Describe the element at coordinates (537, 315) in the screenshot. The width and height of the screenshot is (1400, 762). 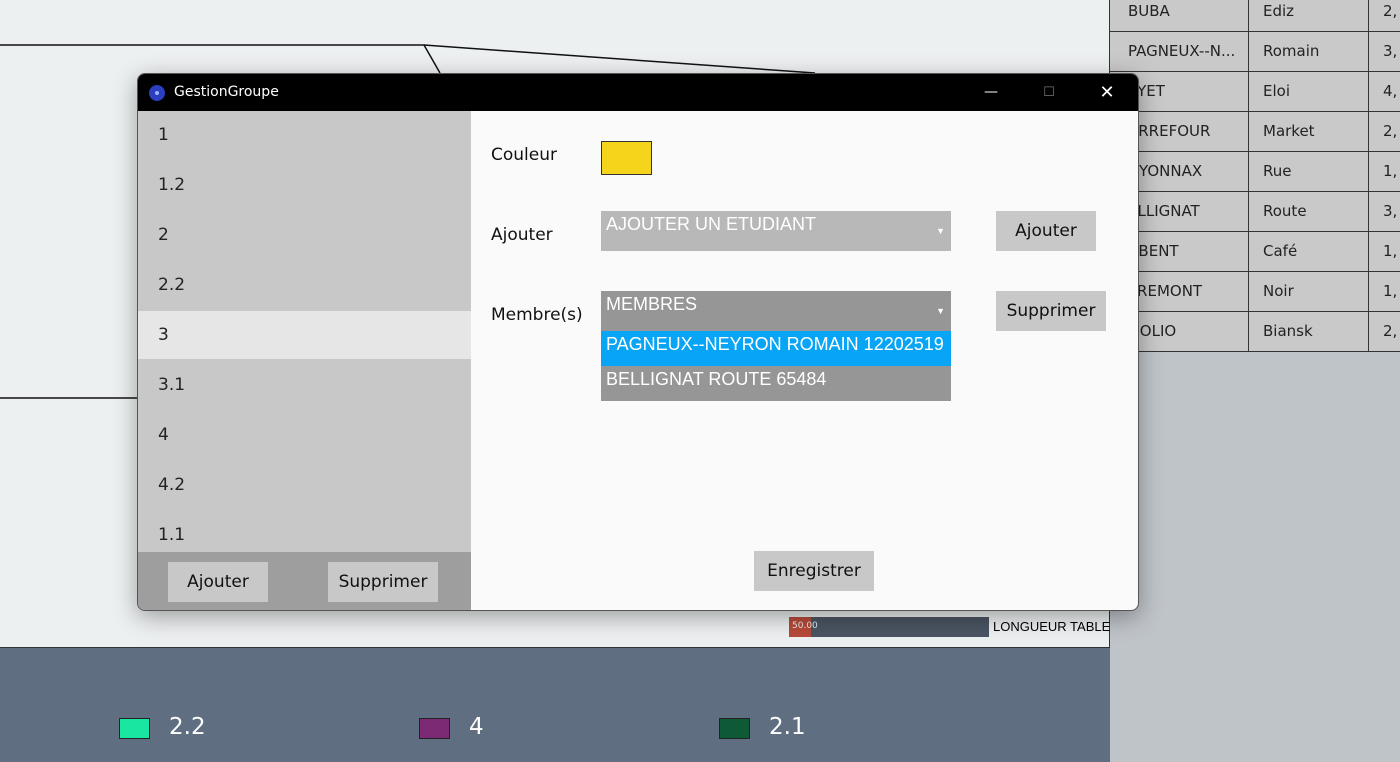
I see `members-label: Membre(s)` at that location.